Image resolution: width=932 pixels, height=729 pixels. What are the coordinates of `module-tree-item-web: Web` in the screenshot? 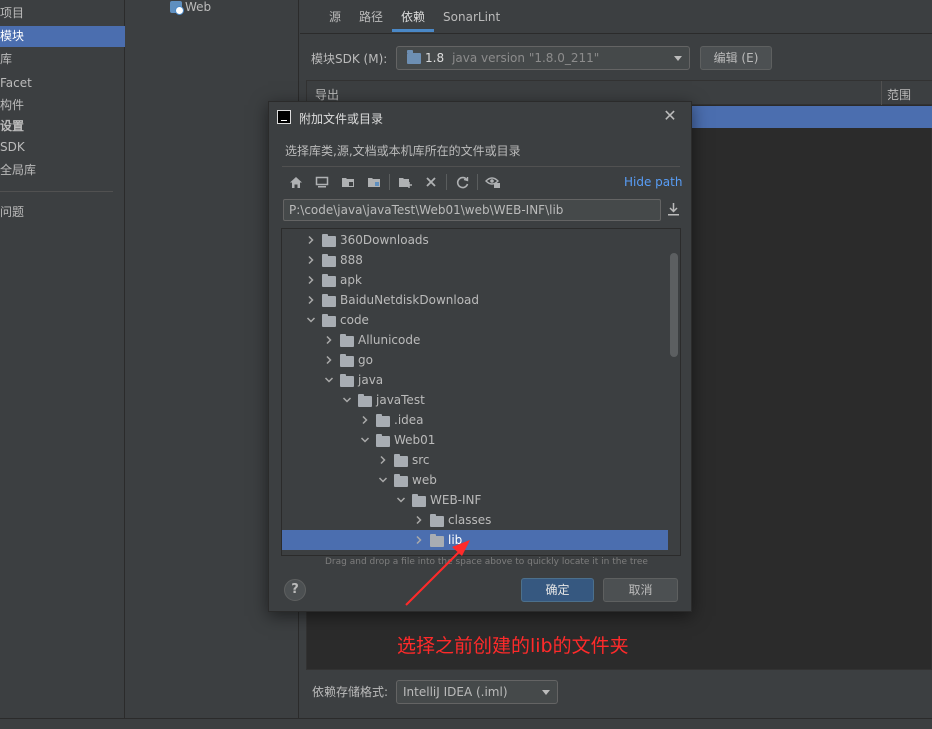 It's located at (190, 7).